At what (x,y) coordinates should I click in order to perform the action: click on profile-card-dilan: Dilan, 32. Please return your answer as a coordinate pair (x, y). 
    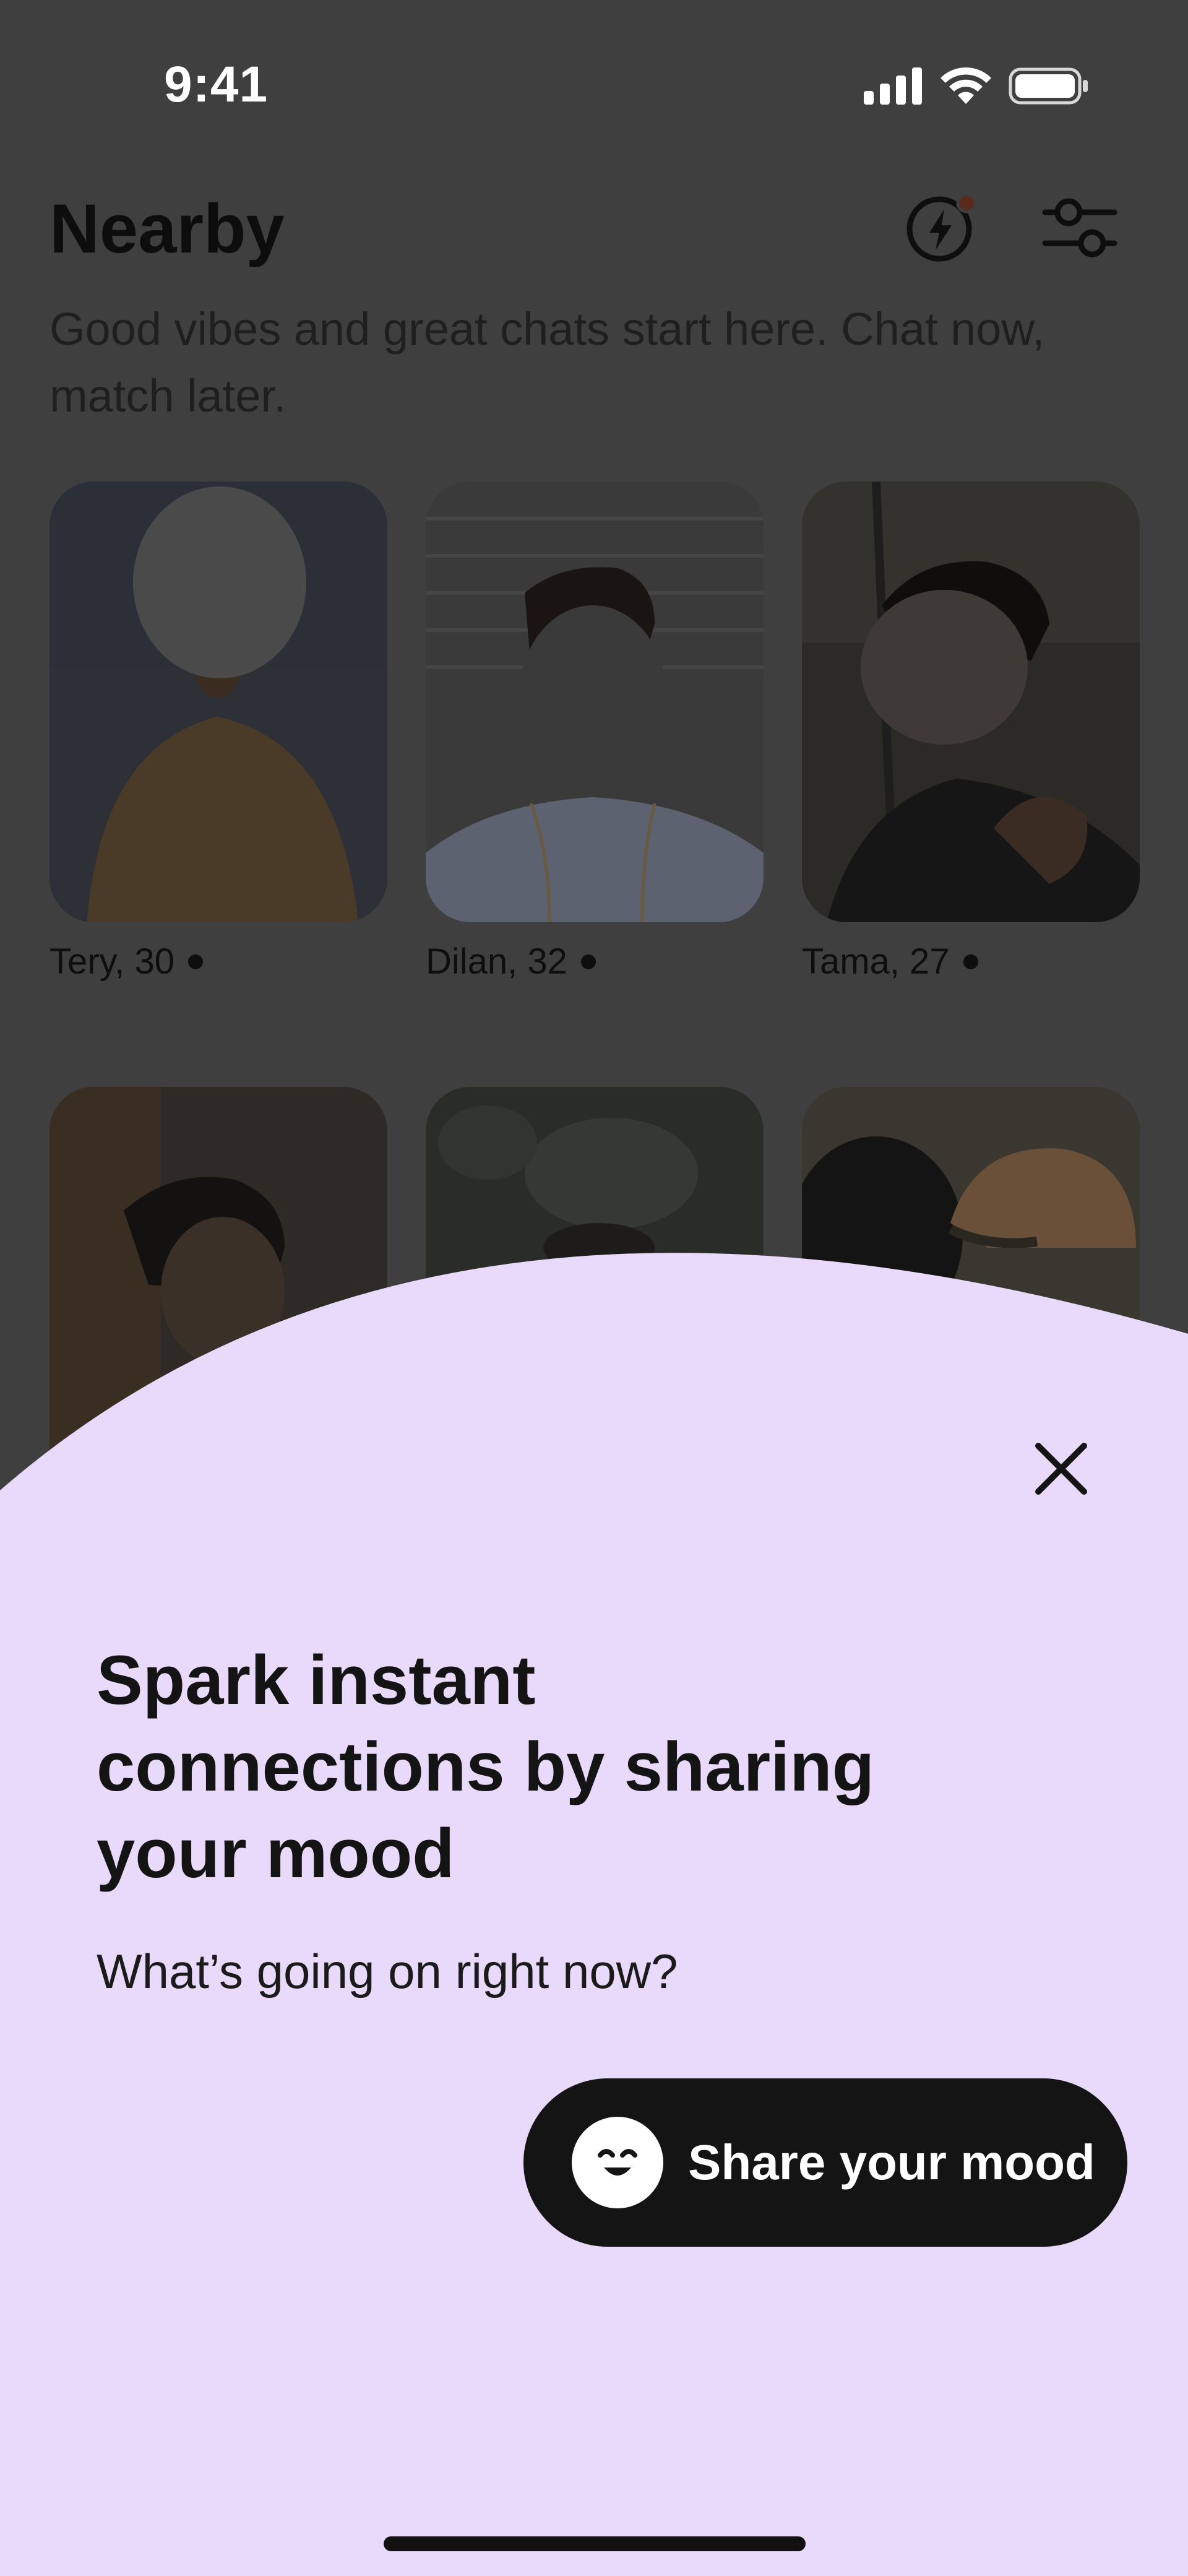
    Looking at the image, I should click on (595, 732).